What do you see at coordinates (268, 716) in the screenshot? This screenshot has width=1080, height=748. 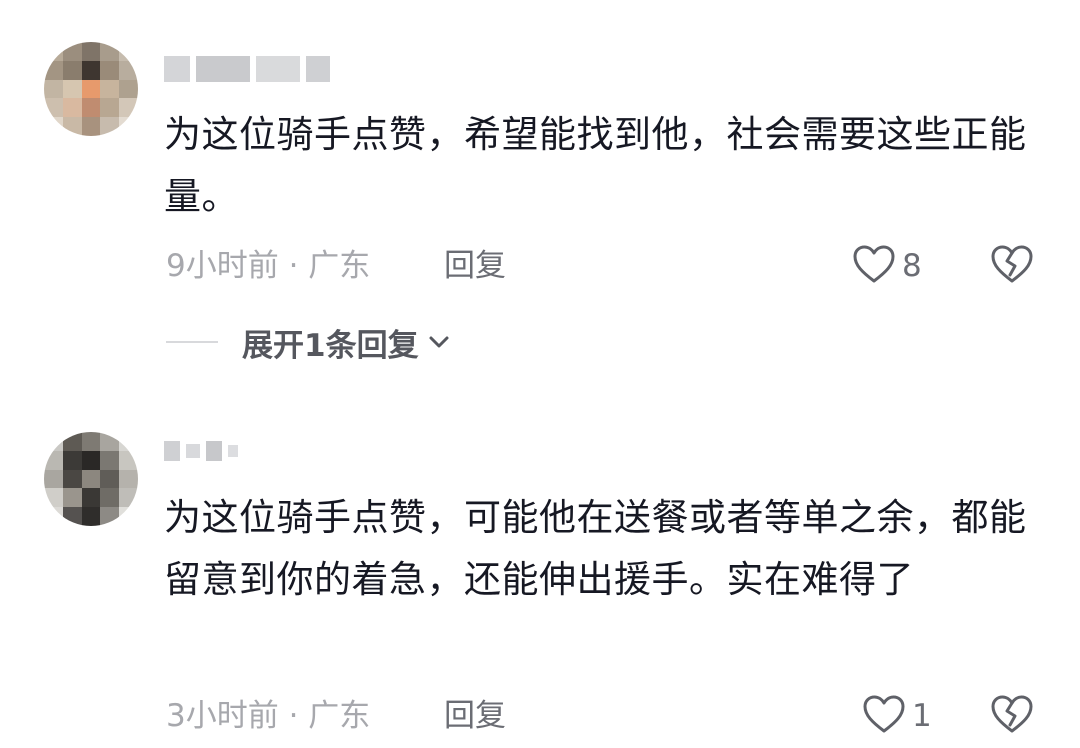 I see `comment-meta: 3小时前 · 广东` at bounding box center [268, 716].